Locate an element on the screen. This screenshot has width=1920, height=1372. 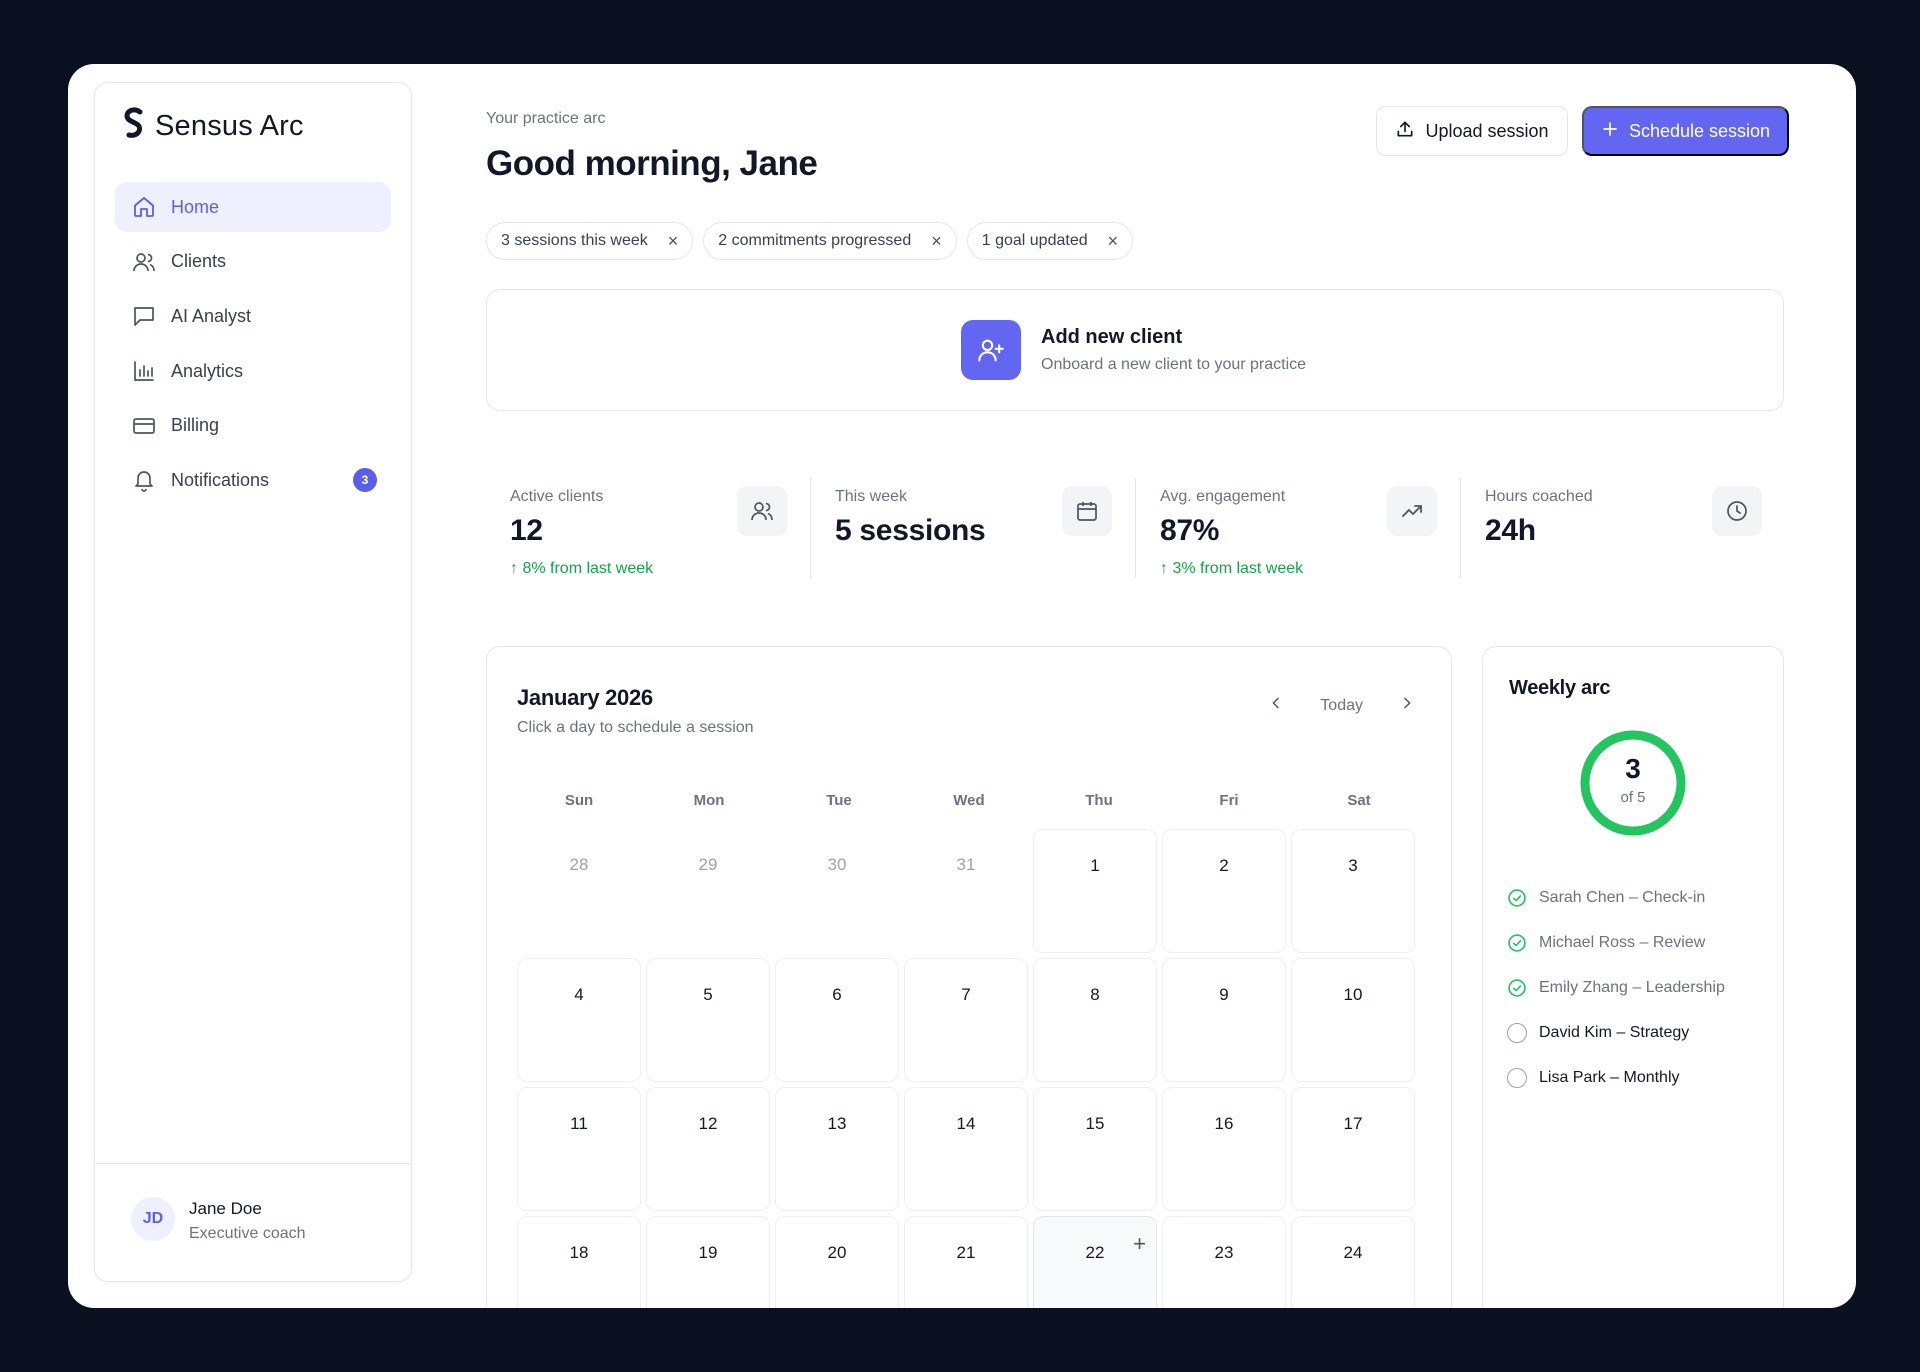
calendar-day: 9 is located at coordinates (1224, 1020).